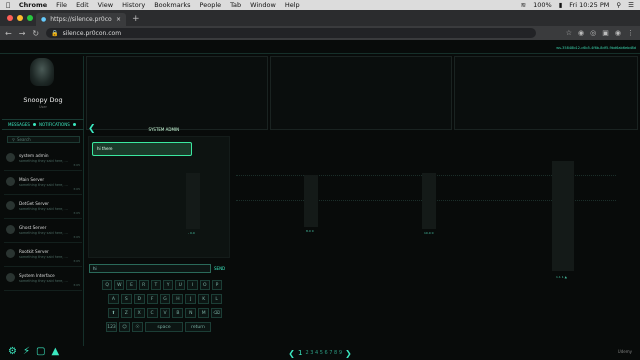 This screenshot has width=640, height=360. I want to click on tab-messages: MESSAGES, so click(19, 124).